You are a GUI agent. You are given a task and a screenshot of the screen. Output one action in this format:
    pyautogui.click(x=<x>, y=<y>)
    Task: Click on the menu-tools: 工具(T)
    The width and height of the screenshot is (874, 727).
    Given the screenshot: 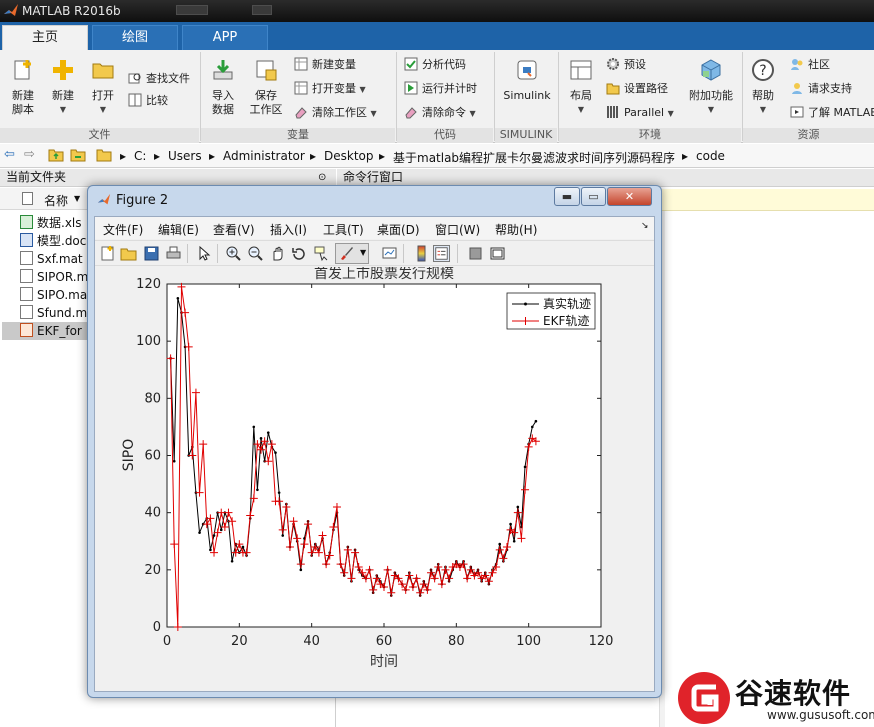 What is the action you would take?
    pyautogui.click(x=343, y=229)
    